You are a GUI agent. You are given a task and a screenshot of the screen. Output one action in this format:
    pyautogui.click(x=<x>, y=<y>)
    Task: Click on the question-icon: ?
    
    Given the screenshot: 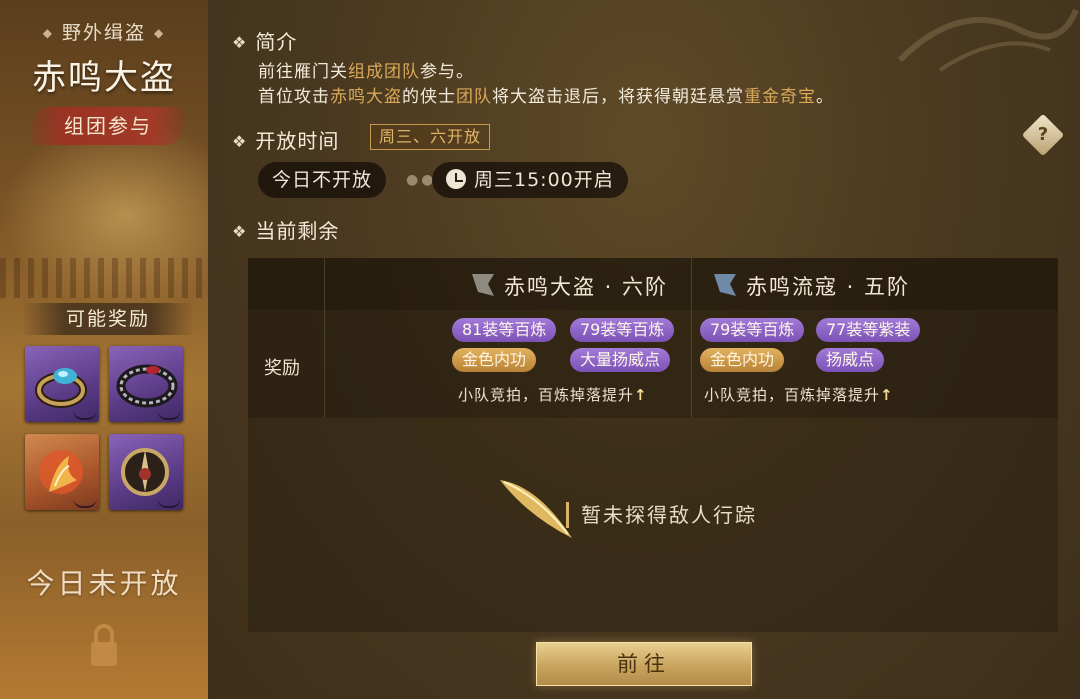 What is the action you would take?
    pyautogui.click(x=1043, y=134)
    